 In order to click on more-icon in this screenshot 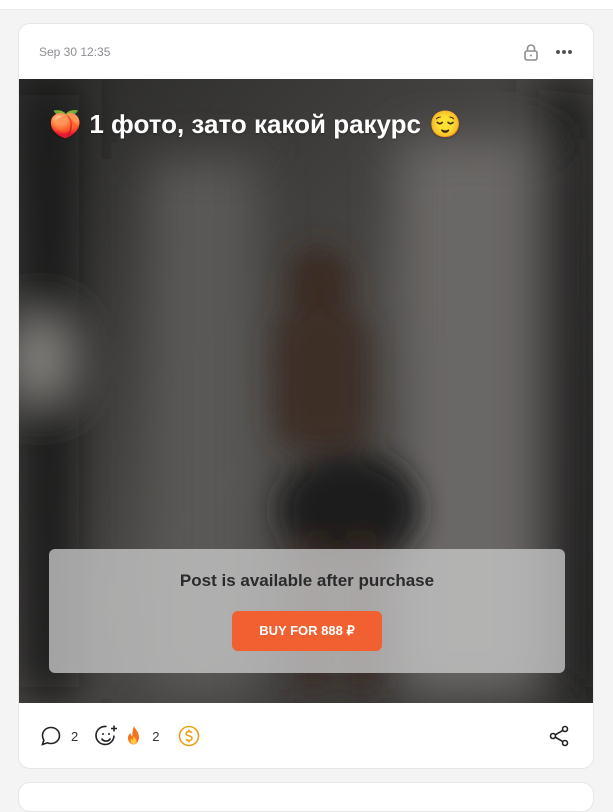, I will do `click(564, 52)`.